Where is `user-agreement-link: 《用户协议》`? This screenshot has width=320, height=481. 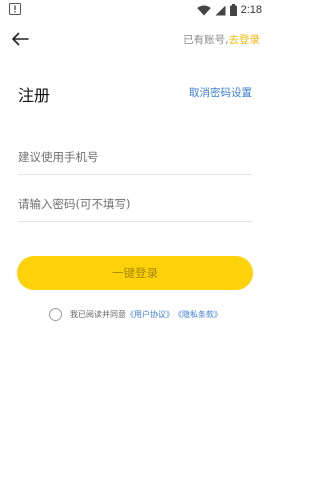 user-agreement-link: 《用户协议》 is located at coordinates (150, 314).